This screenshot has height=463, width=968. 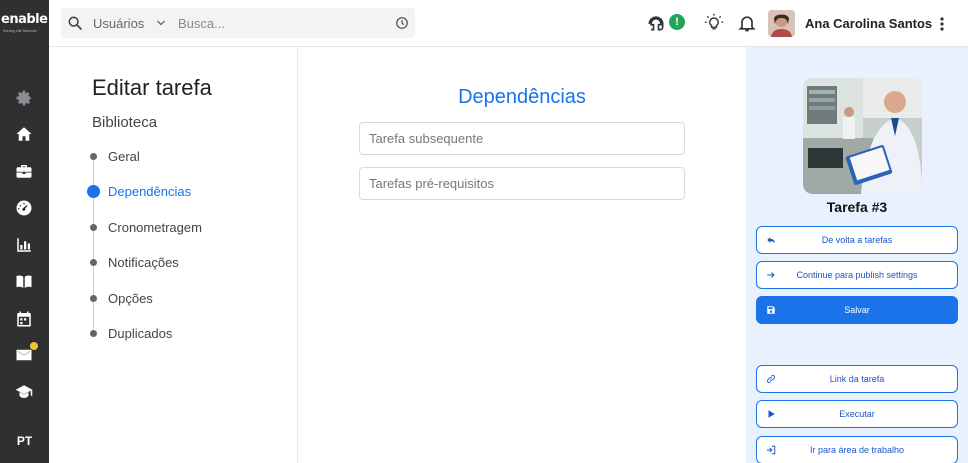 I want to click on button-label: De volta a tarefas, so click(x=857, y=240).